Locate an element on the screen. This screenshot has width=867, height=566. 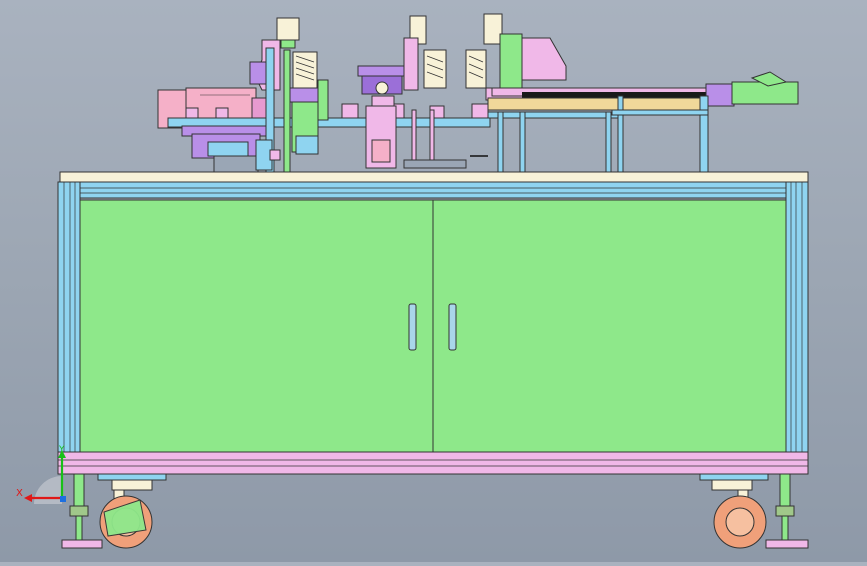
gearbox is located at coordinates (226, 153).